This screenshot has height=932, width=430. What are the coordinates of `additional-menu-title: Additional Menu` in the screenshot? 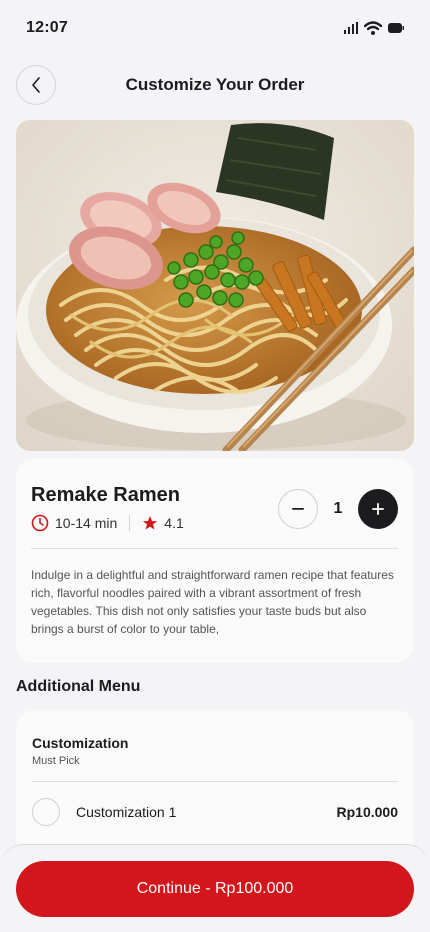 It's located at (78, 686).